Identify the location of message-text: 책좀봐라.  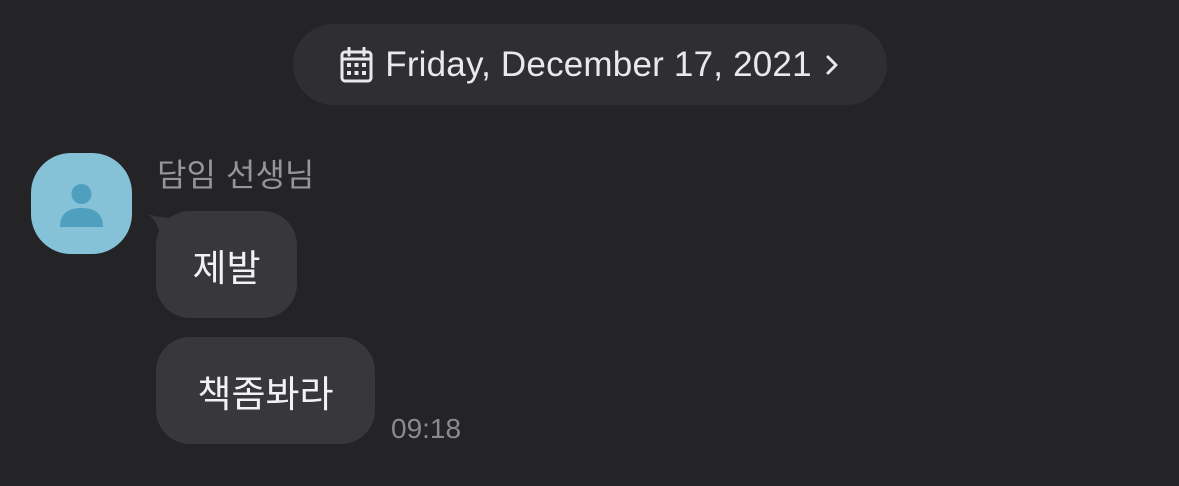
(265, 394).